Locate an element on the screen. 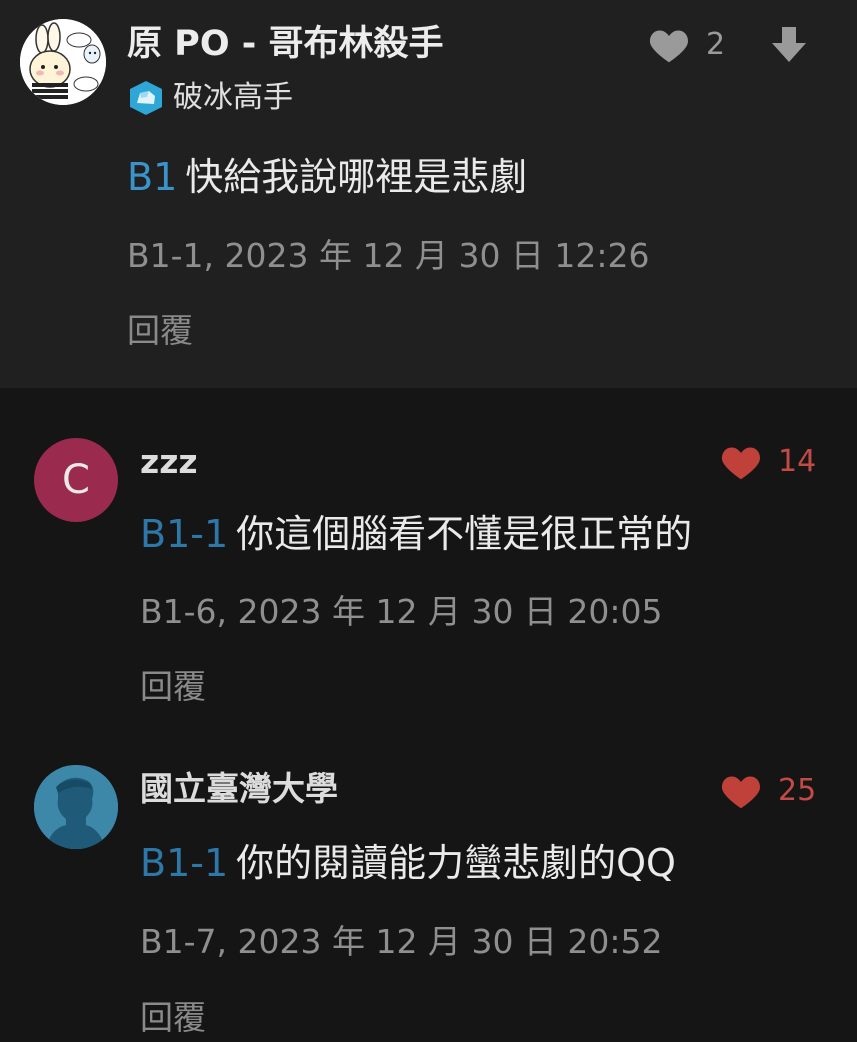  reply-content-text: 你這個腦看不懂是很正常的 is located at coordinates (464, 534).